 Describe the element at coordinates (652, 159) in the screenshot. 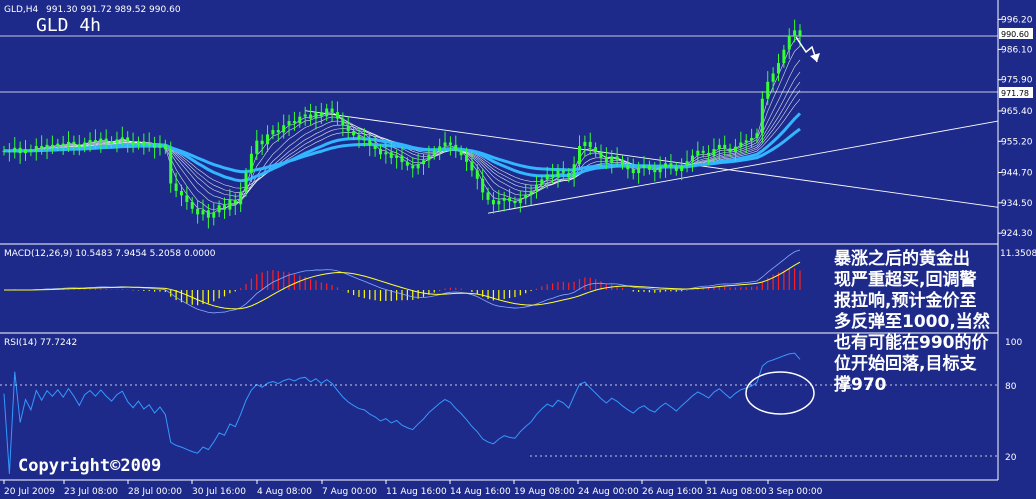

I see `resistance-trendline` at that location.